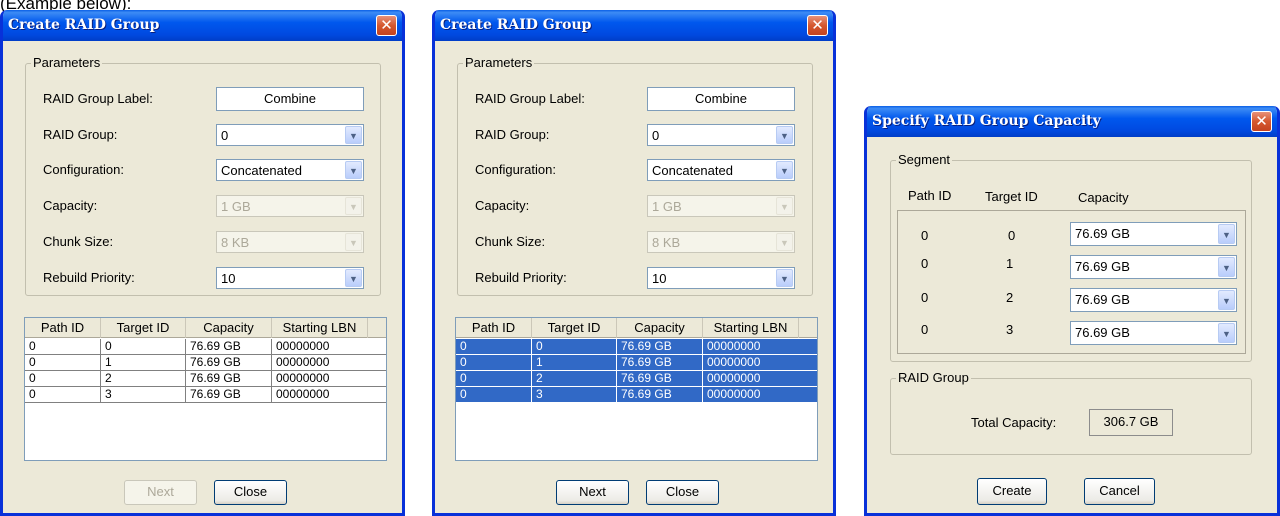 The width and height of the screenshot is (1280, 516). Describe the element at coordinates (290, 242) in the screenshot. I see `chunk-size-select: 8 KB ▼` at that location.